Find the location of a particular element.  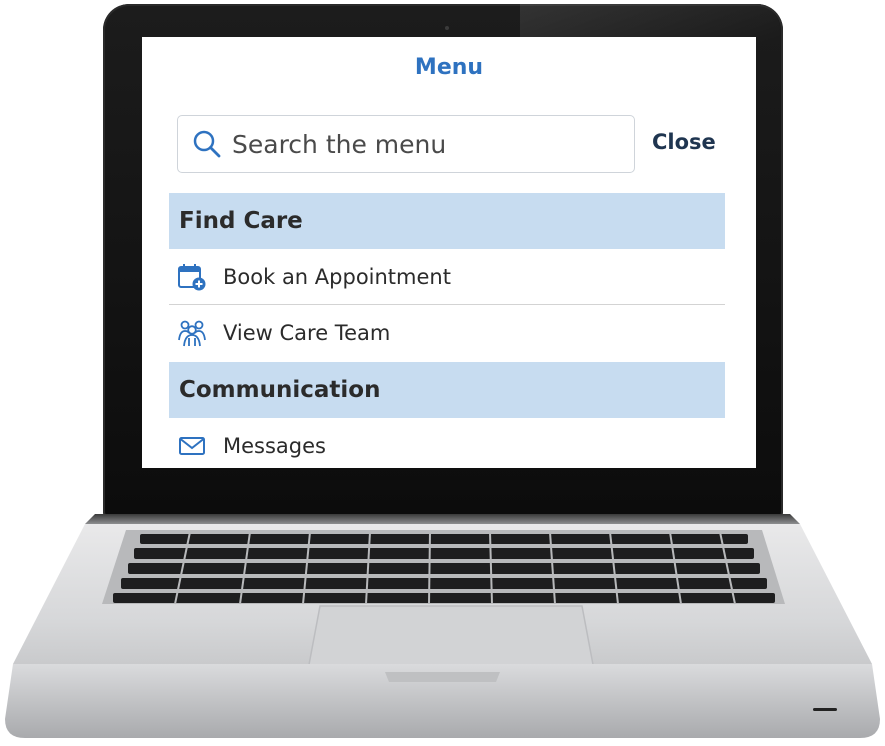

search-input is located at coordinates (422, 144).